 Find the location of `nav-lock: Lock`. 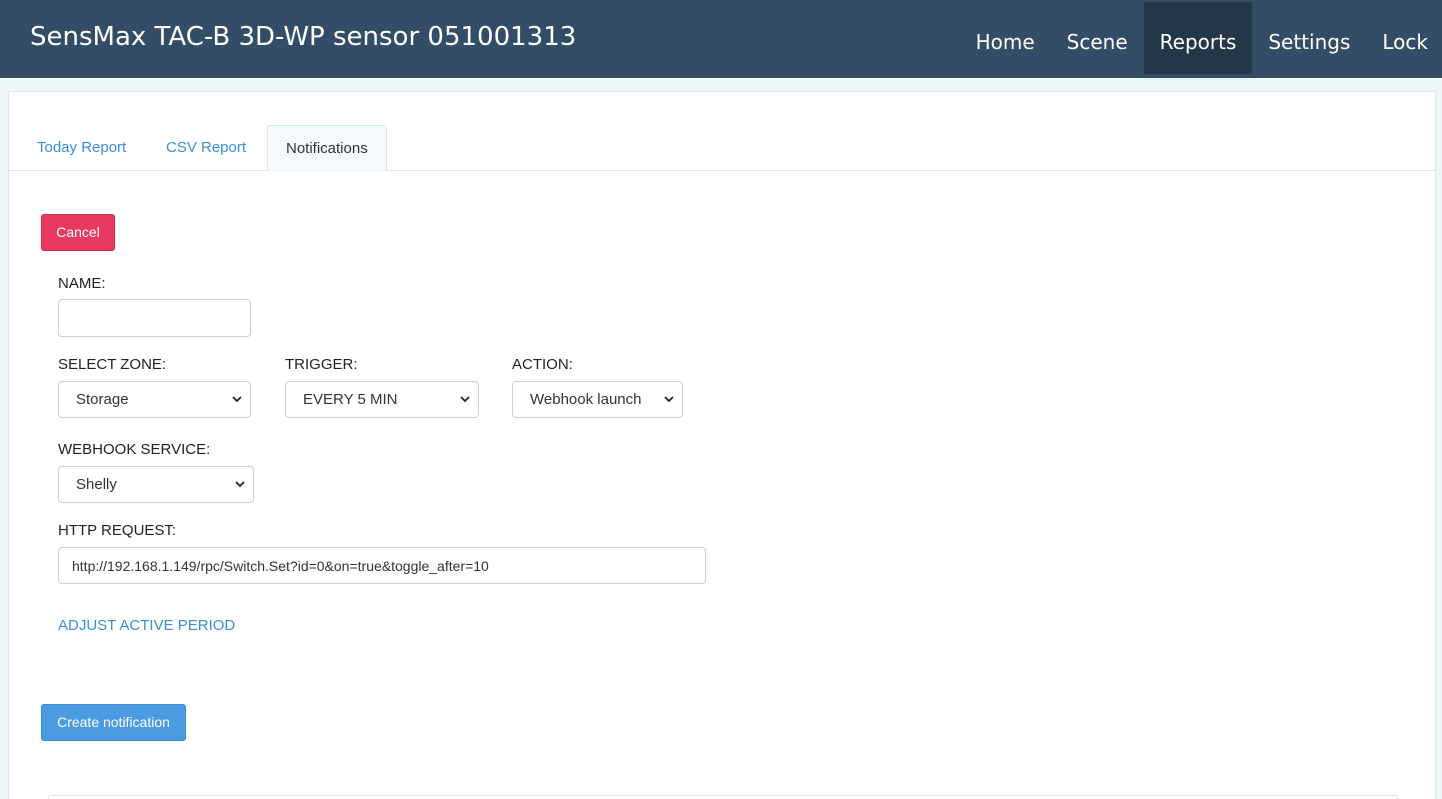

nav-lock: Lock is located at coordinates (1404, 38).